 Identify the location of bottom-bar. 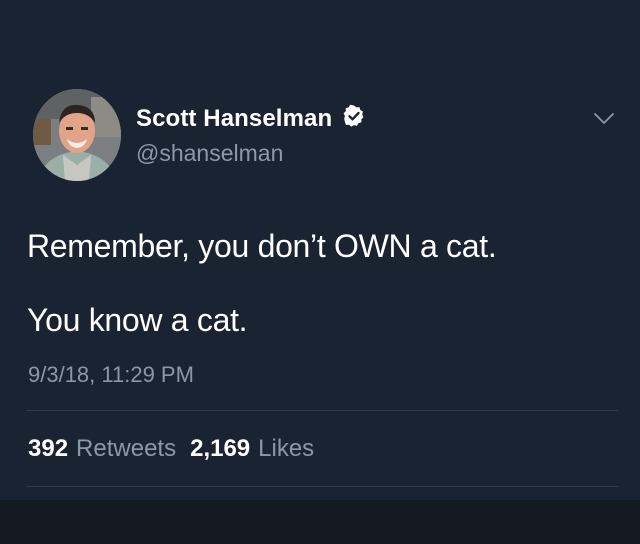
(320, 522).